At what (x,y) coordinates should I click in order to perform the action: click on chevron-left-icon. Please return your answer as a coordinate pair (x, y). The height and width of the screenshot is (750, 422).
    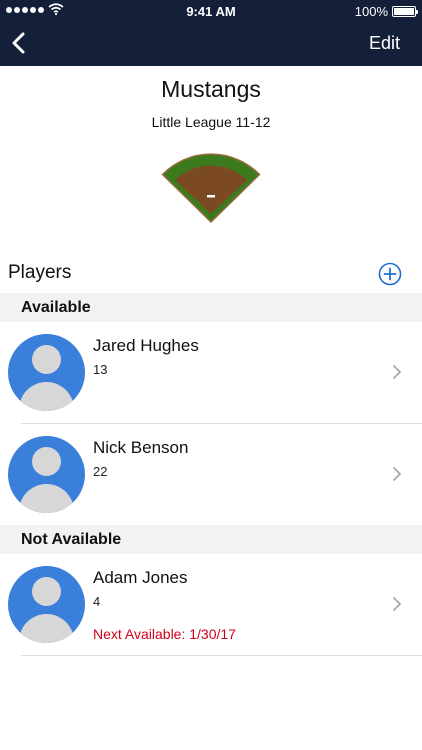
    Looking at the image, I should click on (18, 43).